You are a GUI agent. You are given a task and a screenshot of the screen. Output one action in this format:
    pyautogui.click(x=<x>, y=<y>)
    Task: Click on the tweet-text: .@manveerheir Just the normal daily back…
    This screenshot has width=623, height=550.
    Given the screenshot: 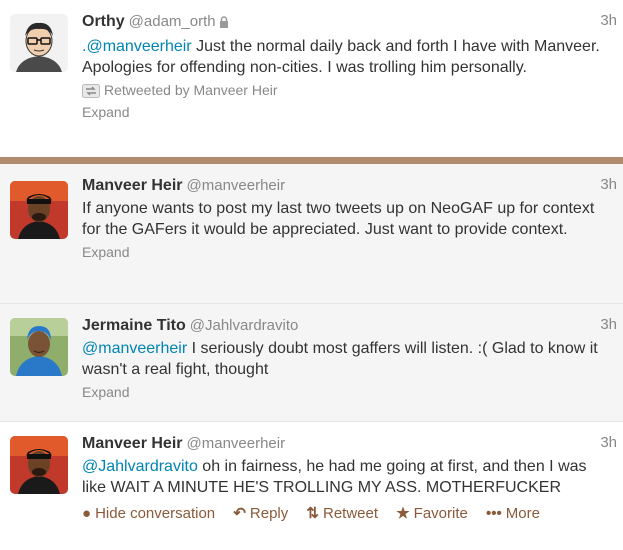 What is the action you would take?
    pyautogui.click(x=342, y=57)
    